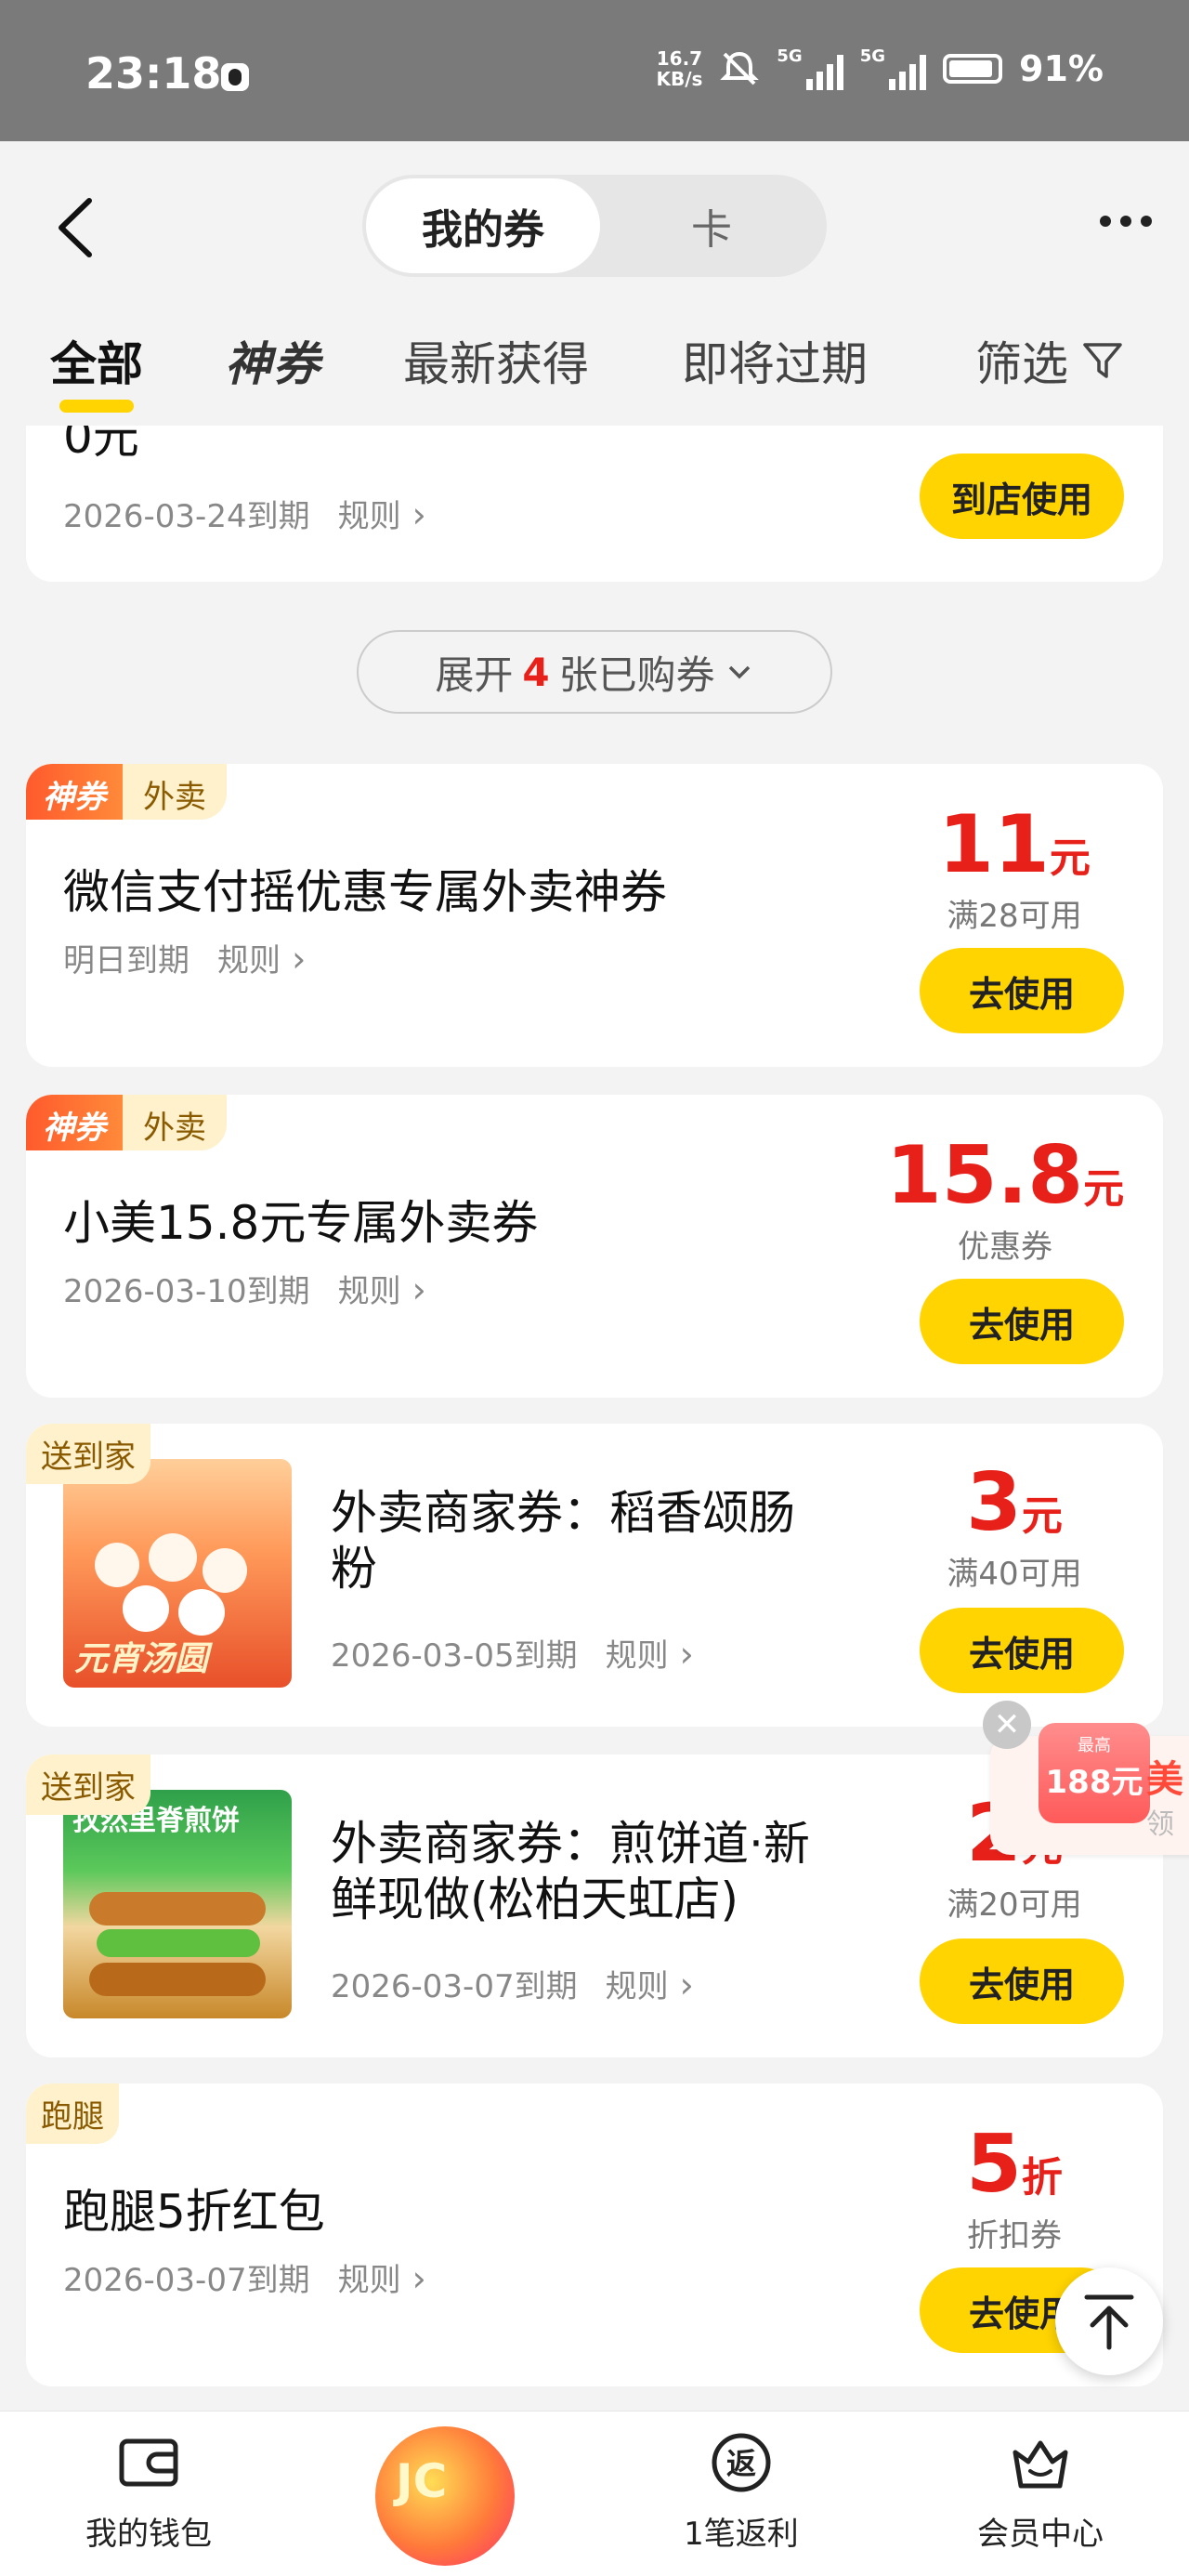  I want to click on network-speed: 16.7 KB/s, so click(679, 68).